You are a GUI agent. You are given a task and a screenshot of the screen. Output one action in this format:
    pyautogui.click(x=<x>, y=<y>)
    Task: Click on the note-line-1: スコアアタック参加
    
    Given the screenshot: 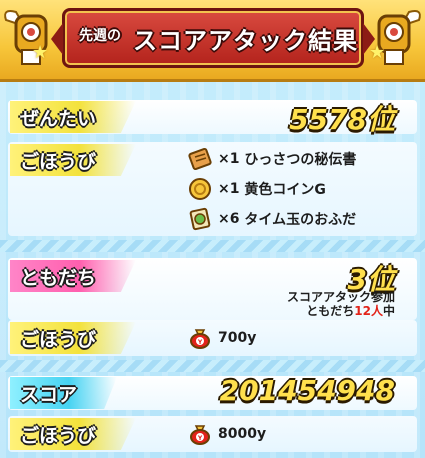 What is the action you would take?
    pyautogui.click(x=340, y=297)
    